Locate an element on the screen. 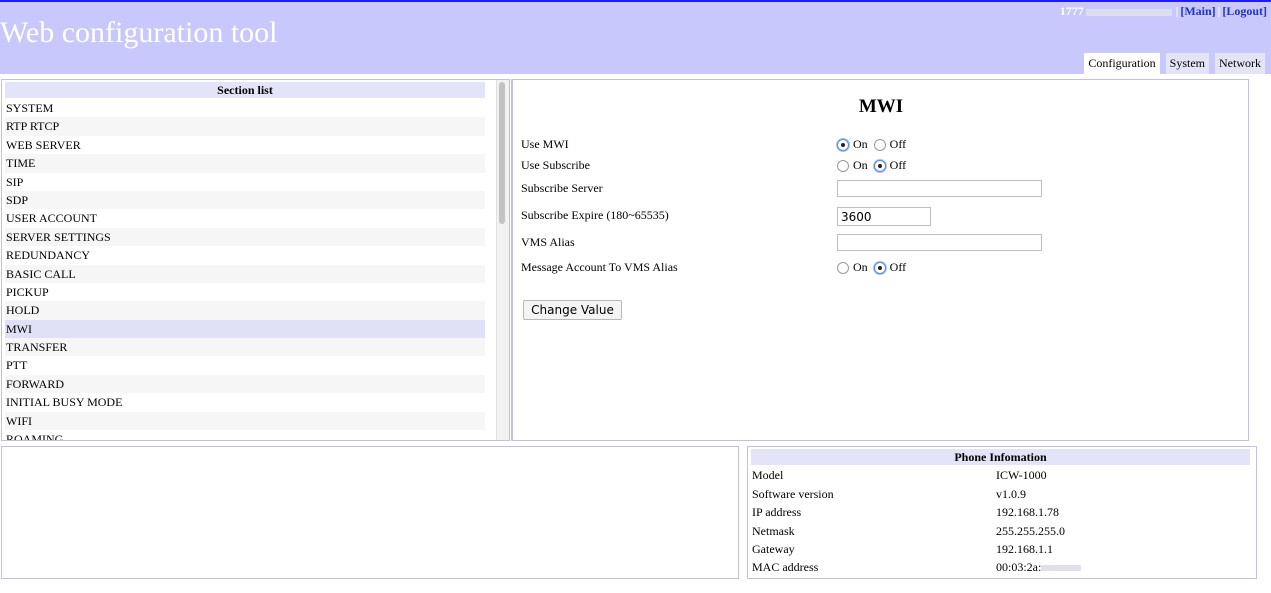 The width and height of the screenshot is (1271, 593). use-subscribe-off-radio is located at coordinates (879, 165).